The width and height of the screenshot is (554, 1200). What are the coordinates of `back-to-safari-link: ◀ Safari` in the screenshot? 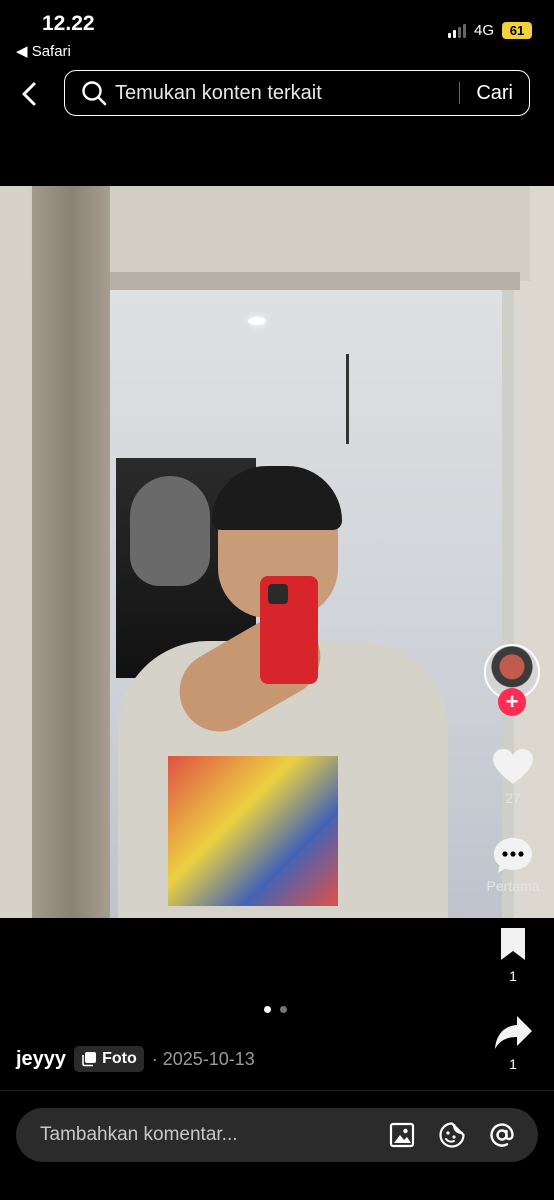 It's located at (43, 51).